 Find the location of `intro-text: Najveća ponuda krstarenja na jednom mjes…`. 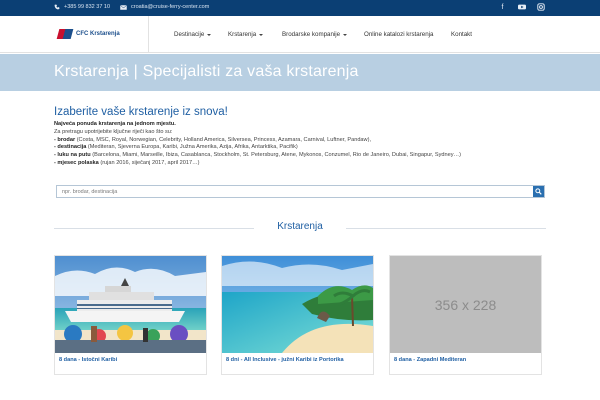

intro-text: Najveća ponuda krstarenja na jednom mjes… is located at coordinates (304, 144).